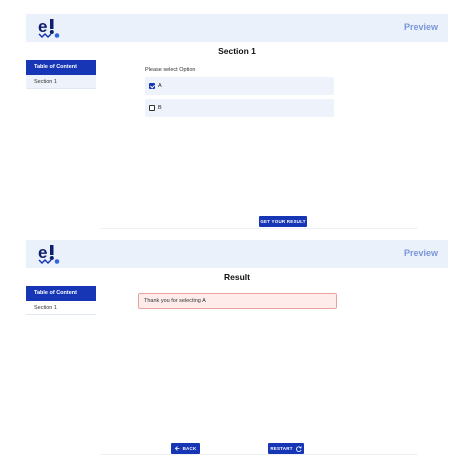 The width and height of the screenshot is (474, 474). Describe the element at coordinates (237, 301) in the screenshot. I see `result-message: Thank you for selecting A` at that location.